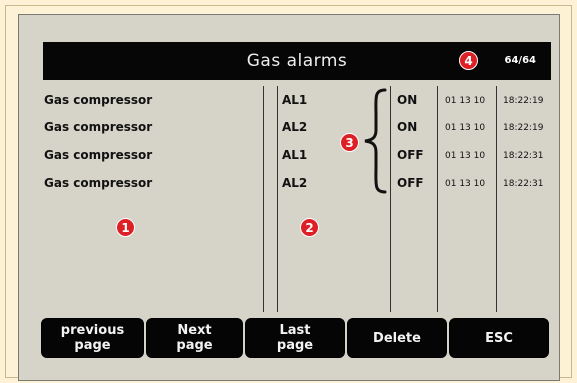 The image size is (577, 383). What do you see at coordinates (194, 330) in the screenshot?
I see `button-label: Next` at bounding box center [194, 330].